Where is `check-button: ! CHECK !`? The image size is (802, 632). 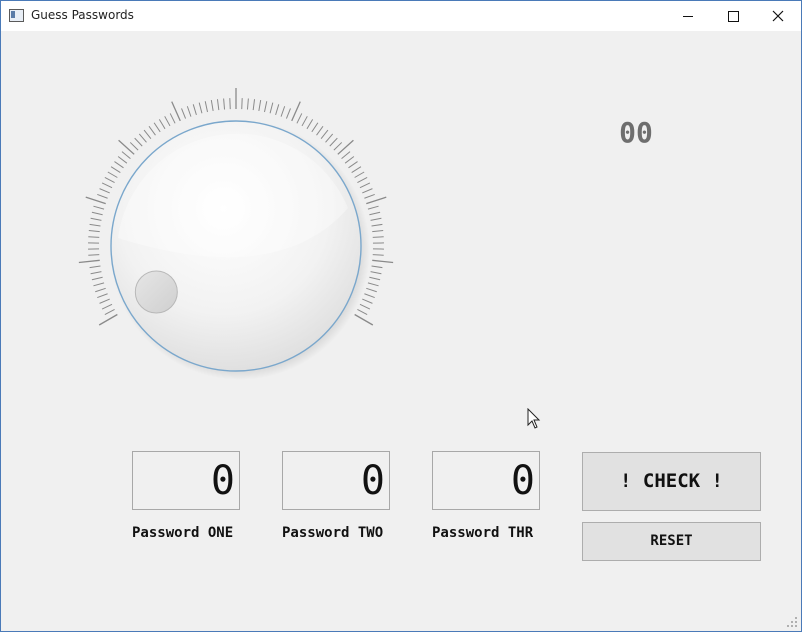 check-button: ! CHECK ! is located at coordinates (671, 481).